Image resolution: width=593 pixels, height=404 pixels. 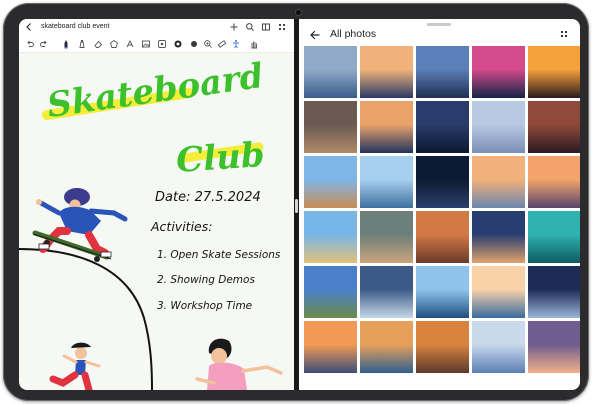 What do you see at coordinates (220, 158) in the screenshot?
I see `heading-club: Club` at bounding box center [220, 158].